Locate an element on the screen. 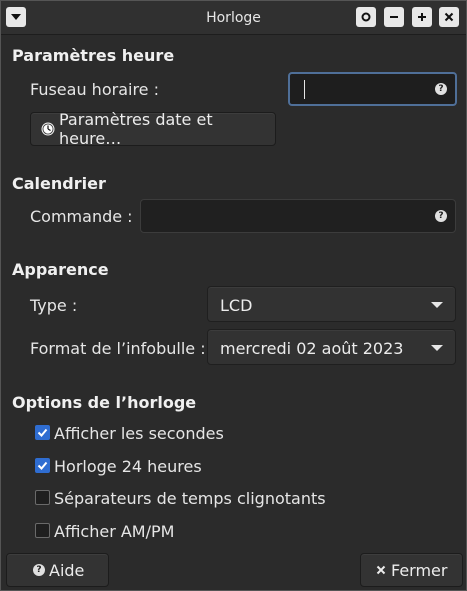 The image size is (467, 591). option-label: Afficher les secondes is located at coordinates (139, 433).